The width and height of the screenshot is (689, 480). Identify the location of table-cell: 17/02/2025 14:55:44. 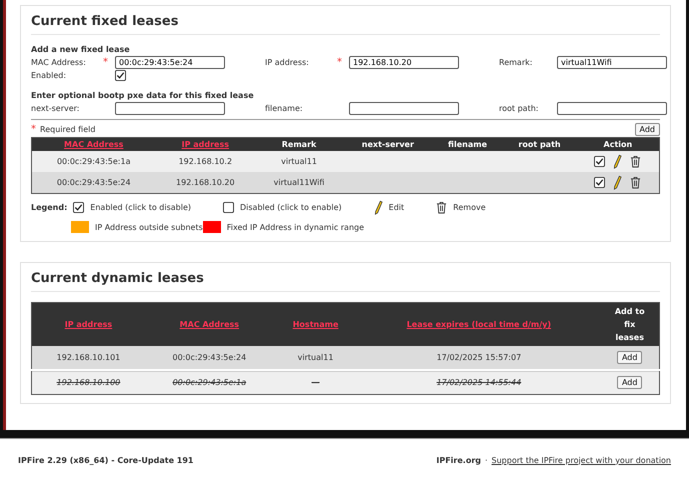
(479, 382).